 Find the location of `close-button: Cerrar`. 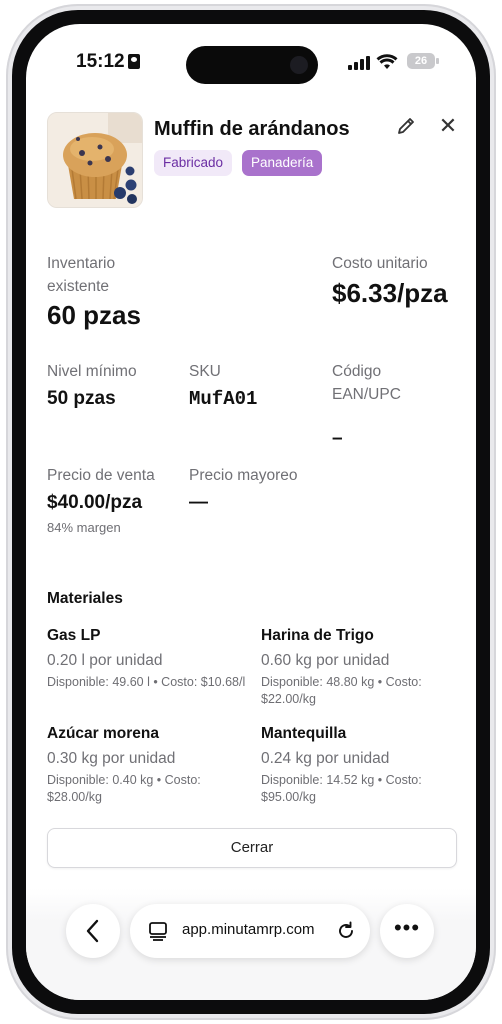

close-button: Cerrar is located at coordinates (252, 848).